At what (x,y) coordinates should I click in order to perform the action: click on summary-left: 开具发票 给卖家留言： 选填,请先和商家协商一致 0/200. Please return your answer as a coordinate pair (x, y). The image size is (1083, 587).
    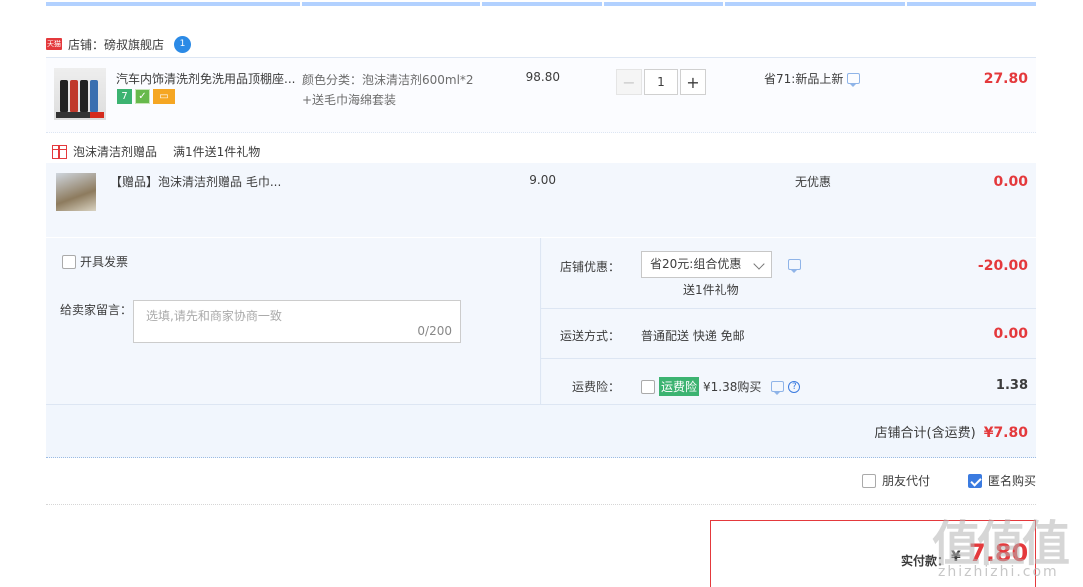
    Looking at the image, I should click on (293, 321).